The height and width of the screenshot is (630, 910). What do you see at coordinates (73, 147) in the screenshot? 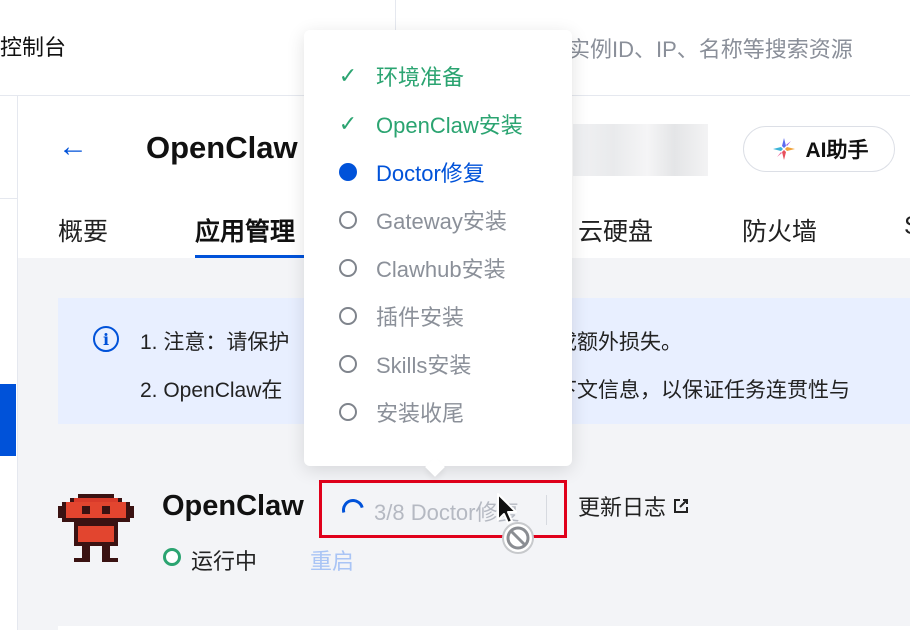
I see `back-arrow-icon: ←` at bounding box center [73, 147].